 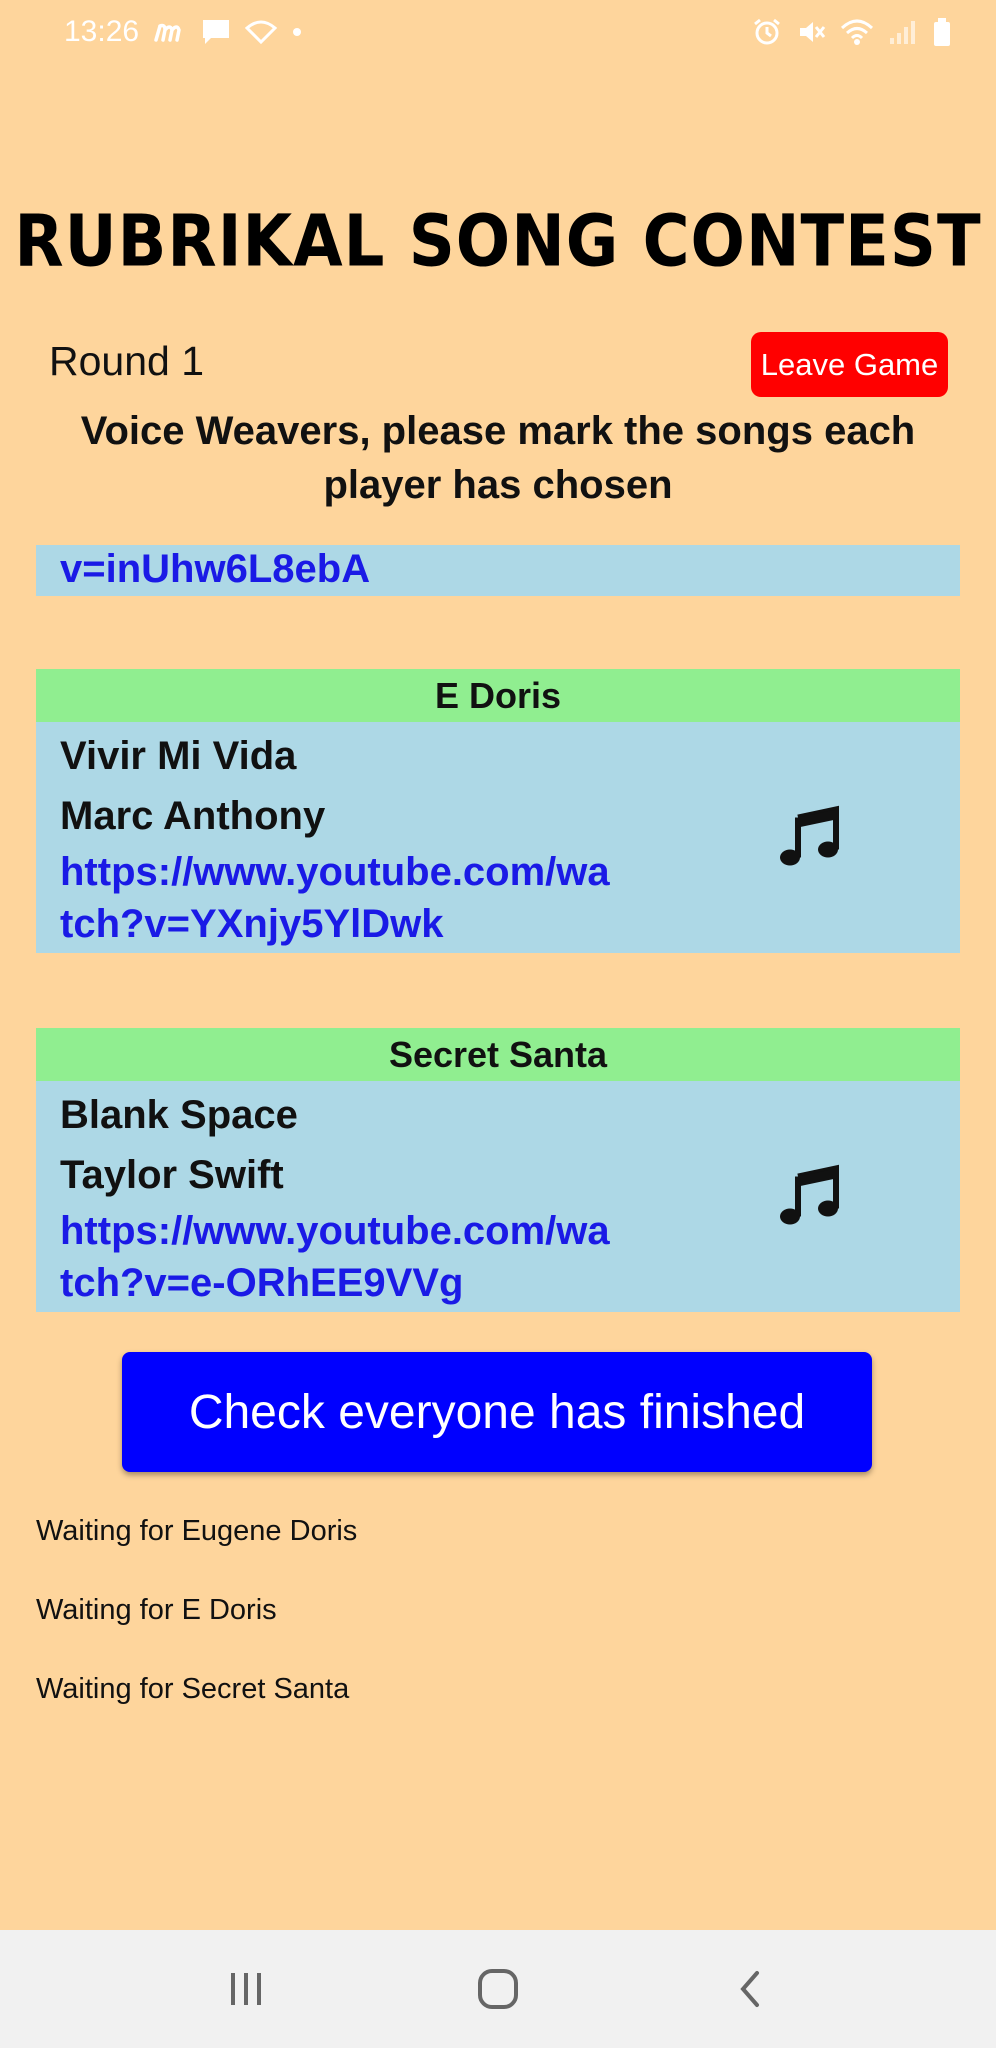 What do you see at coordinates (498, 32) in the screenshot?
I see `status-bar: 13:26` at bounding box center [498, 32].